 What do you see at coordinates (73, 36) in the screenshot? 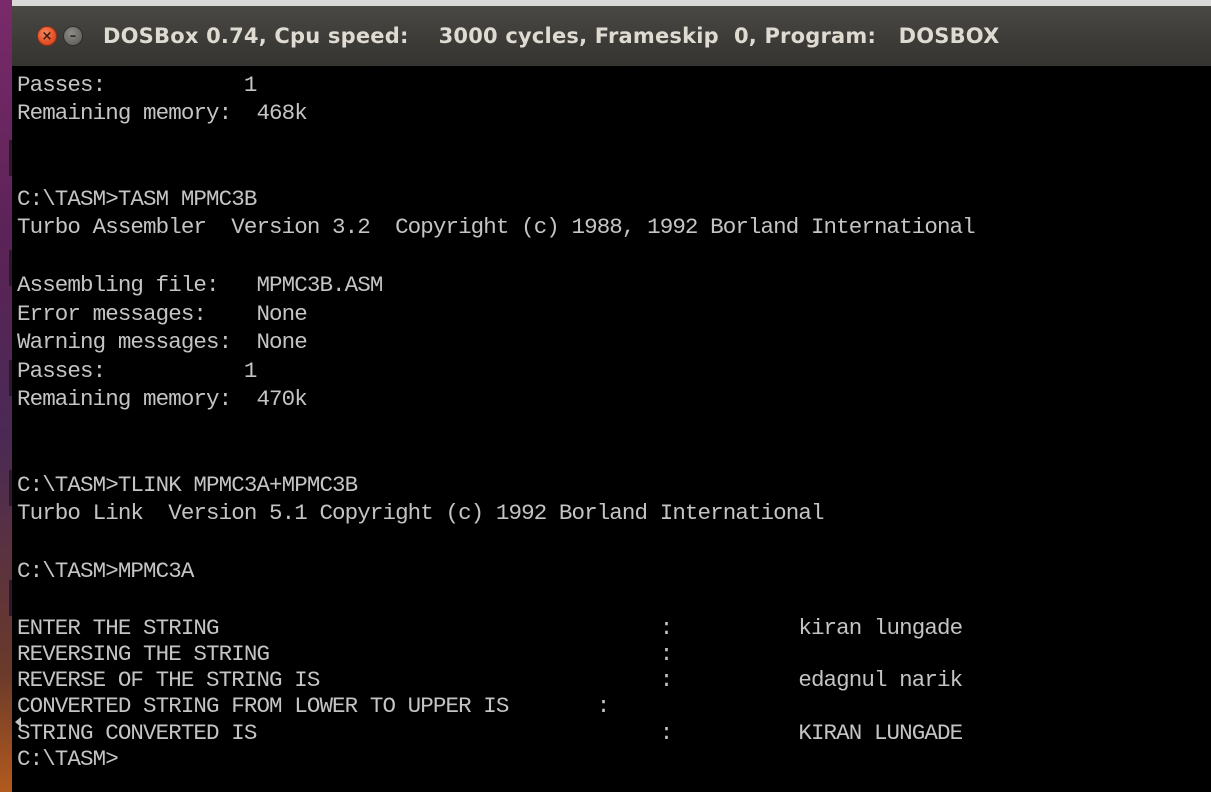
I see `minimize-icon: –` at bounding box center [73, 36].